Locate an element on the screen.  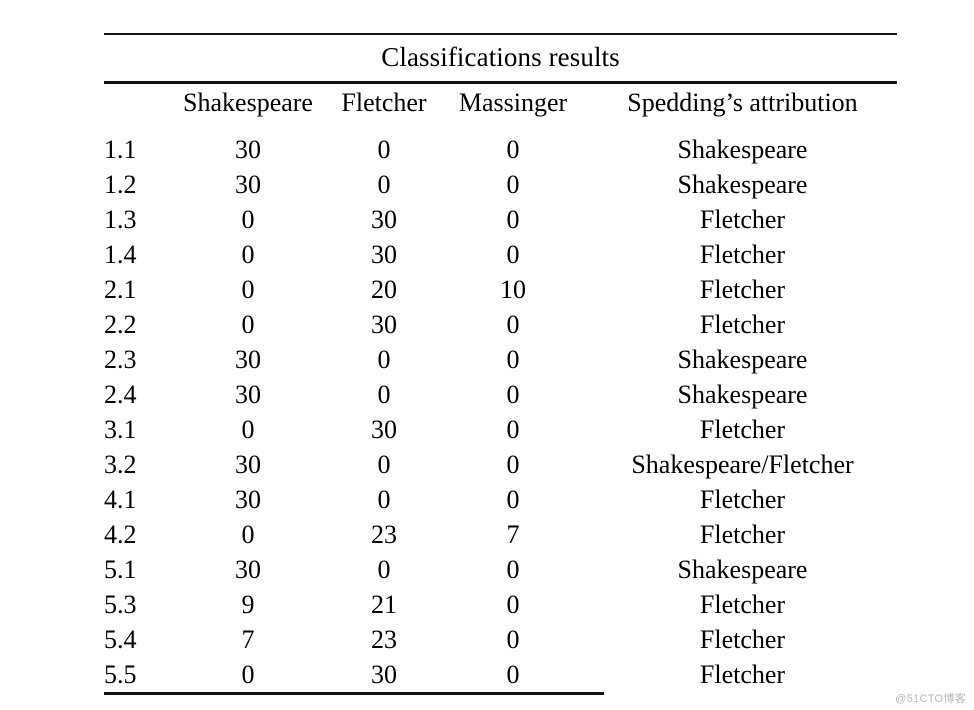
column-header-massinger: Massinger is located at coordinates (513, 102).